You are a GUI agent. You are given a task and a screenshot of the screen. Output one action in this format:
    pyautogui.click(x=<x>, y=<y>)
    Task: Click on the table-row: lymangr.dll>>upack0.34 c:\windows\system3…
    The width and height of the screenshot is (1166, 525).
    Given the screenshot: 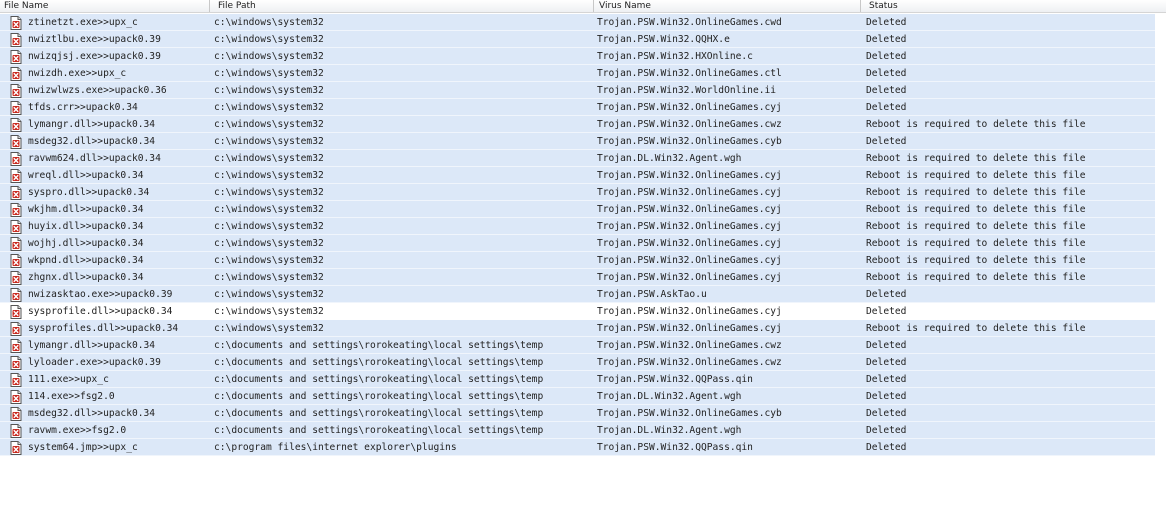 What is the action you would take?
    pyautogui.click(x=577, y=124)
    